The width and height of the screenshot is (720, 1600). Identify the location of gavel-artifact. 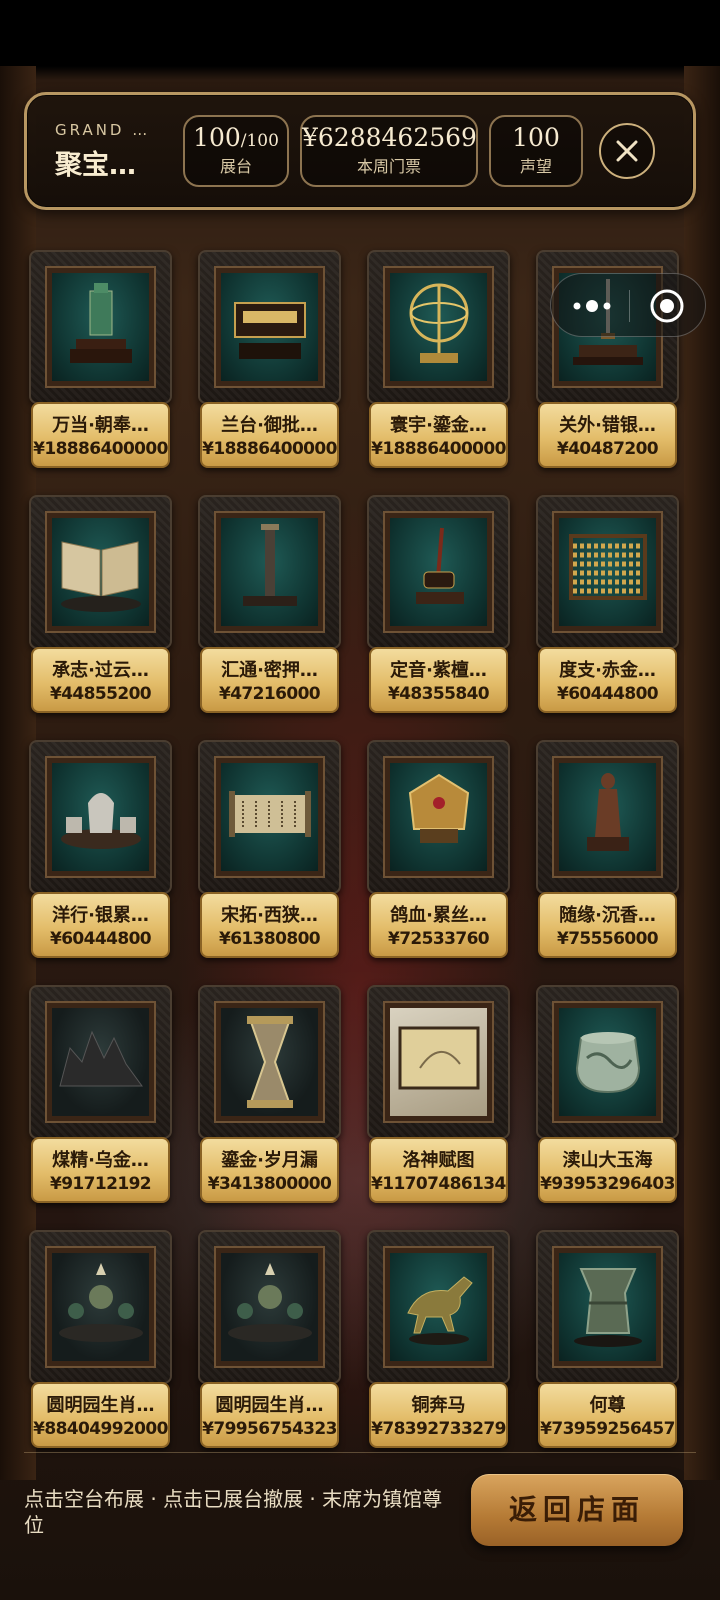
(440, 565).